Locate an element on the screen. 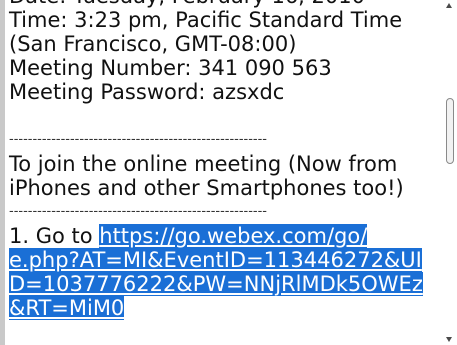 The image size is (457, 345). scroll-thumb is located at coordinates (450, 131).